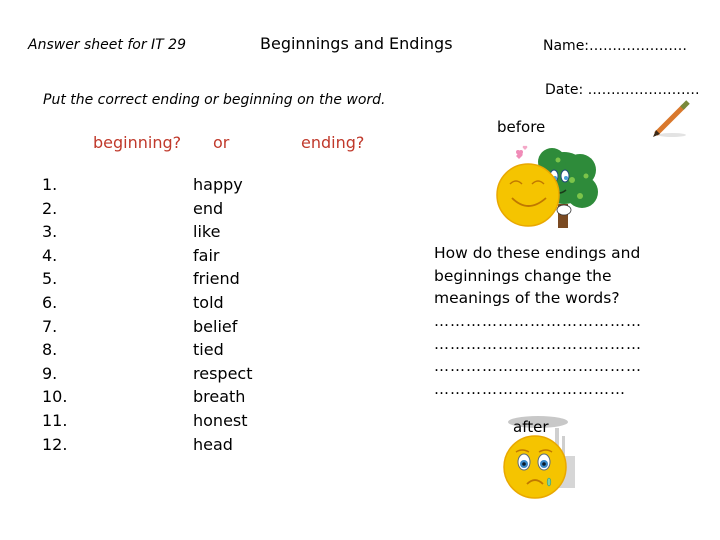 The image size is (720, 540). What do you see at coordinates (219, 397) in the screenshot?
I see `word-item: breath` at bounding box center [219, 397].